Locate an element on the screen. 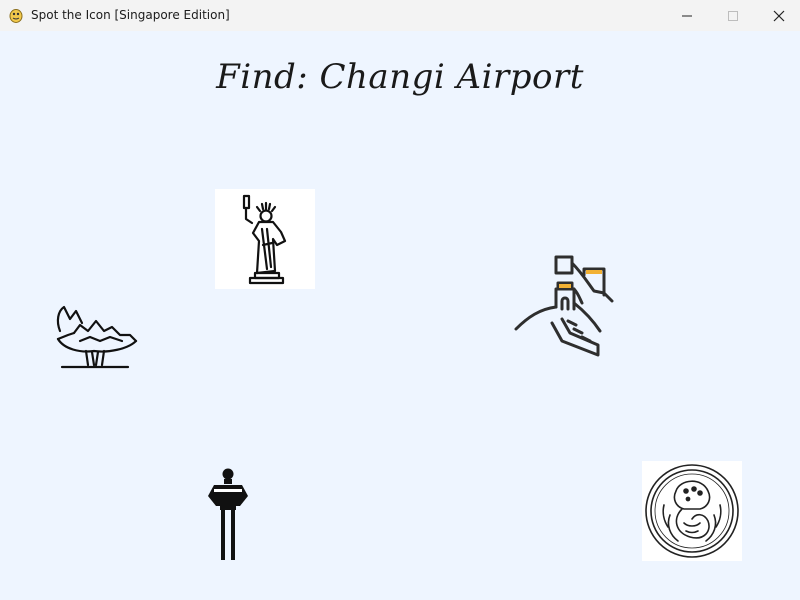  artscience-museum-icon is located at coordinates (95, 336).